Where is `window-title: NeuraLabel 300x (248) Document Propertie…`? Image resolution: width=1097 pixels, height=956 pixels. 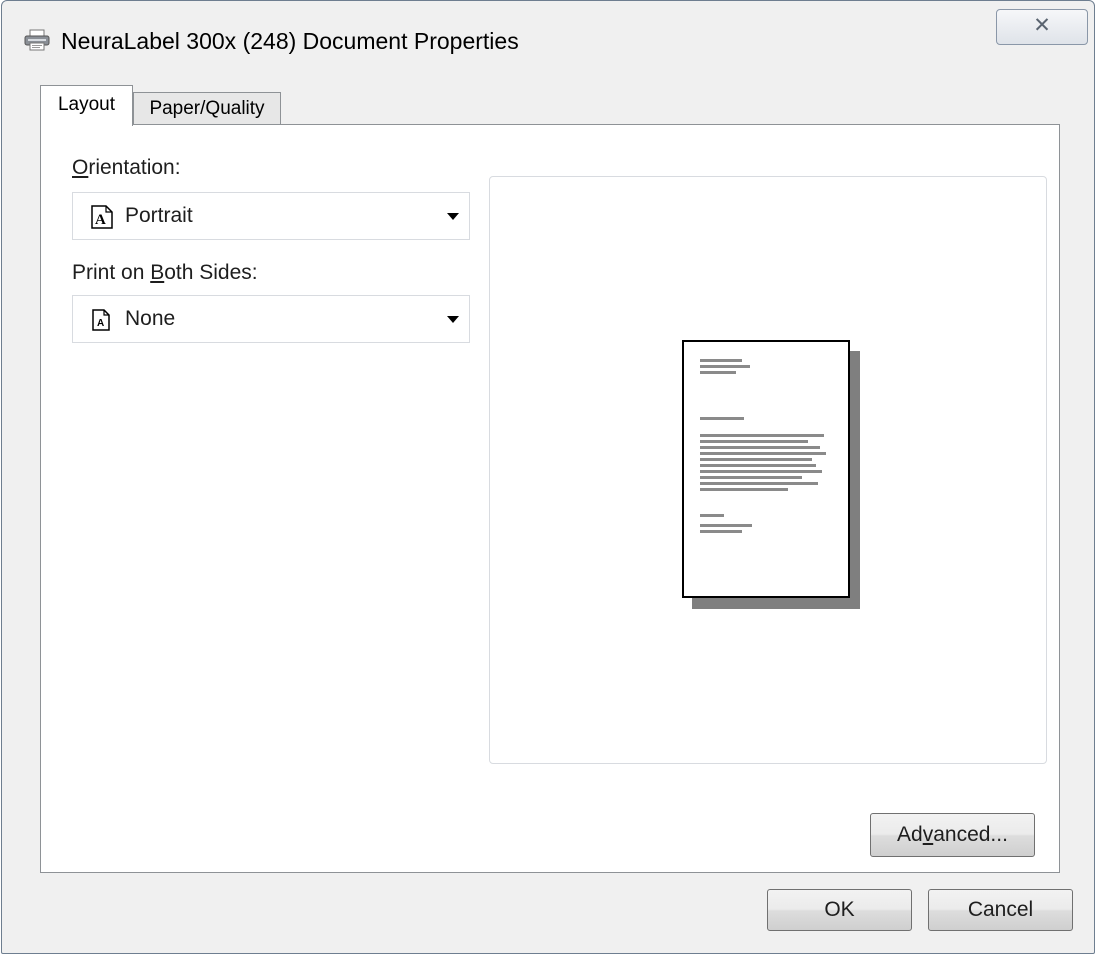
window-title: NeuraLabel 300x (248) Document Propertie… is located at coordinates (290, 41).